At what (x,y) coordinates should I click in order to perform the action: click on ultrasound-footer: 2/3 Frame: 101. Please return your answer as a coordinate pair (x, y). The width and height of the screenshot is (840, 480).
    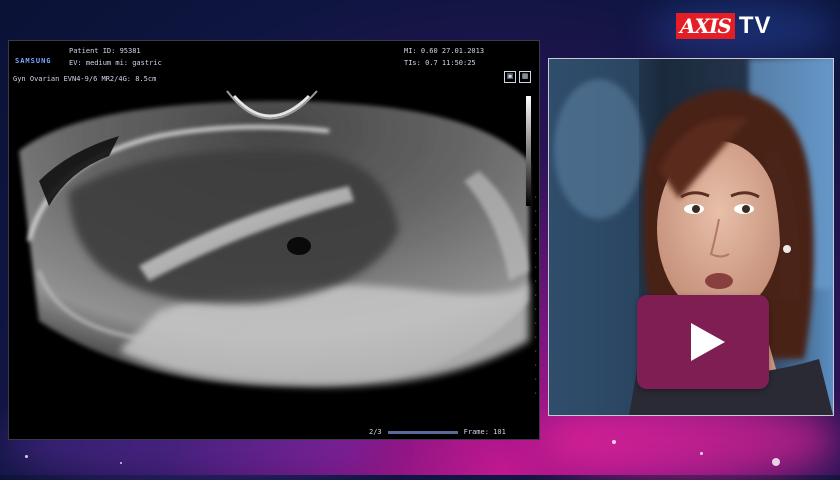
    Looking at the image, I should click on (437, 432).